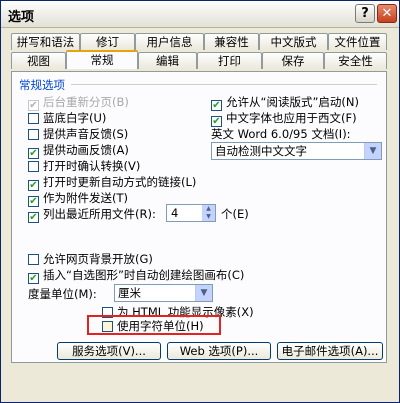 The height and width of the screenshot is (403, 400). Describe the element at coordinates (224, 84) in the screenshot. I see `section-divider` at that location.